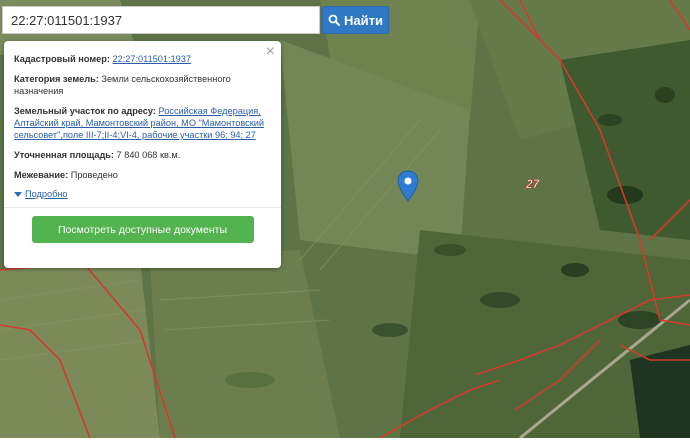 This screenshot has height=443, width=690. What do you see at coordinates (142, 194) in the screenshot?
I see `details-toggle: Подробно` at bounding box center [142, 194].